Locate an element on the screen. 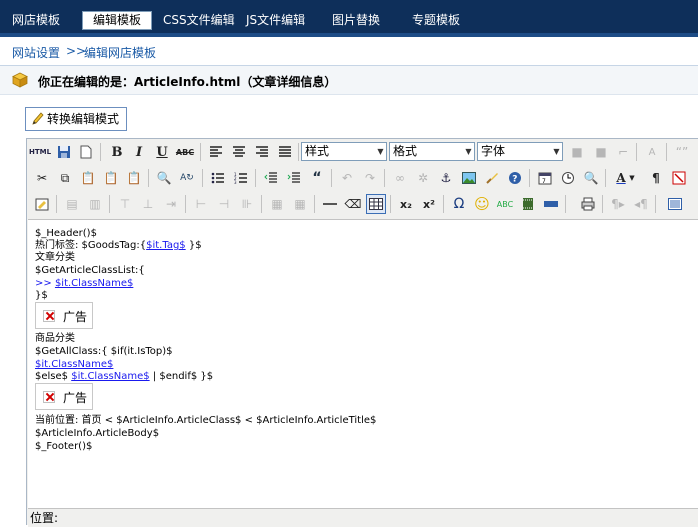 The image size is (698, 527). content-line: }$ is located at coordinates (41, 295).